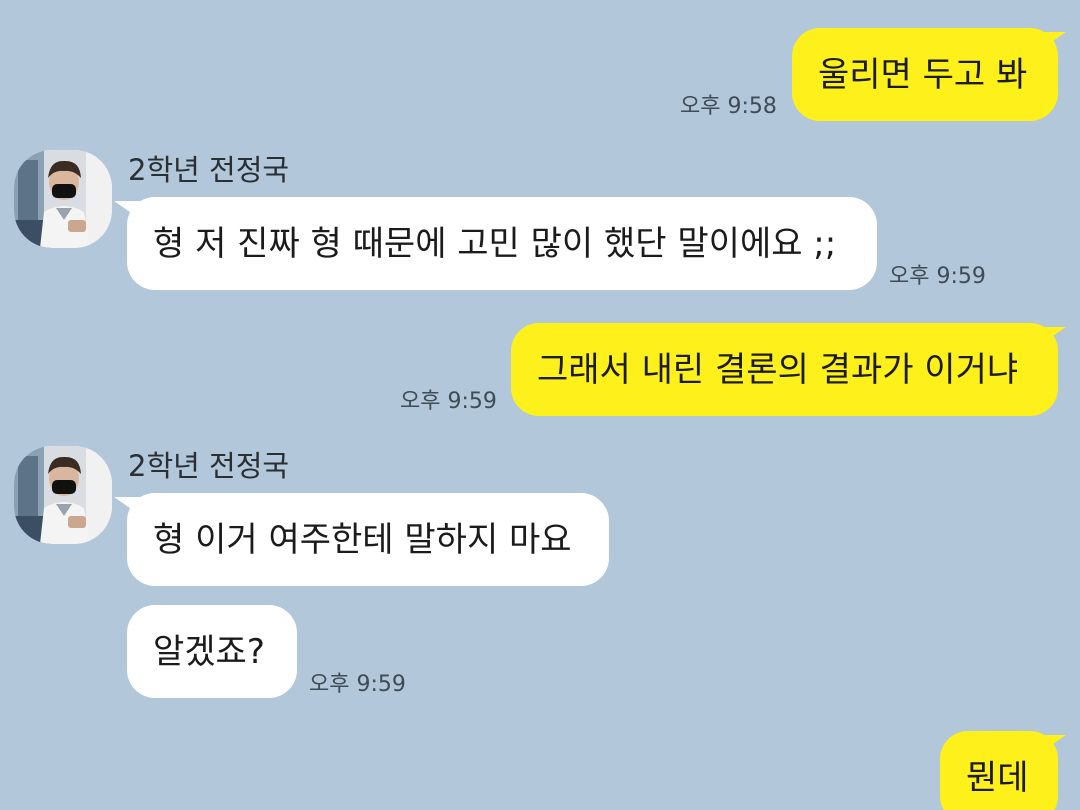 The height and width of the screenshot is (810, 1080). Describe the element at coordinates (778, 370) in the screenshot. I see `message-text: 그래서 내린 결론의 결과가 이거냐` at that location.